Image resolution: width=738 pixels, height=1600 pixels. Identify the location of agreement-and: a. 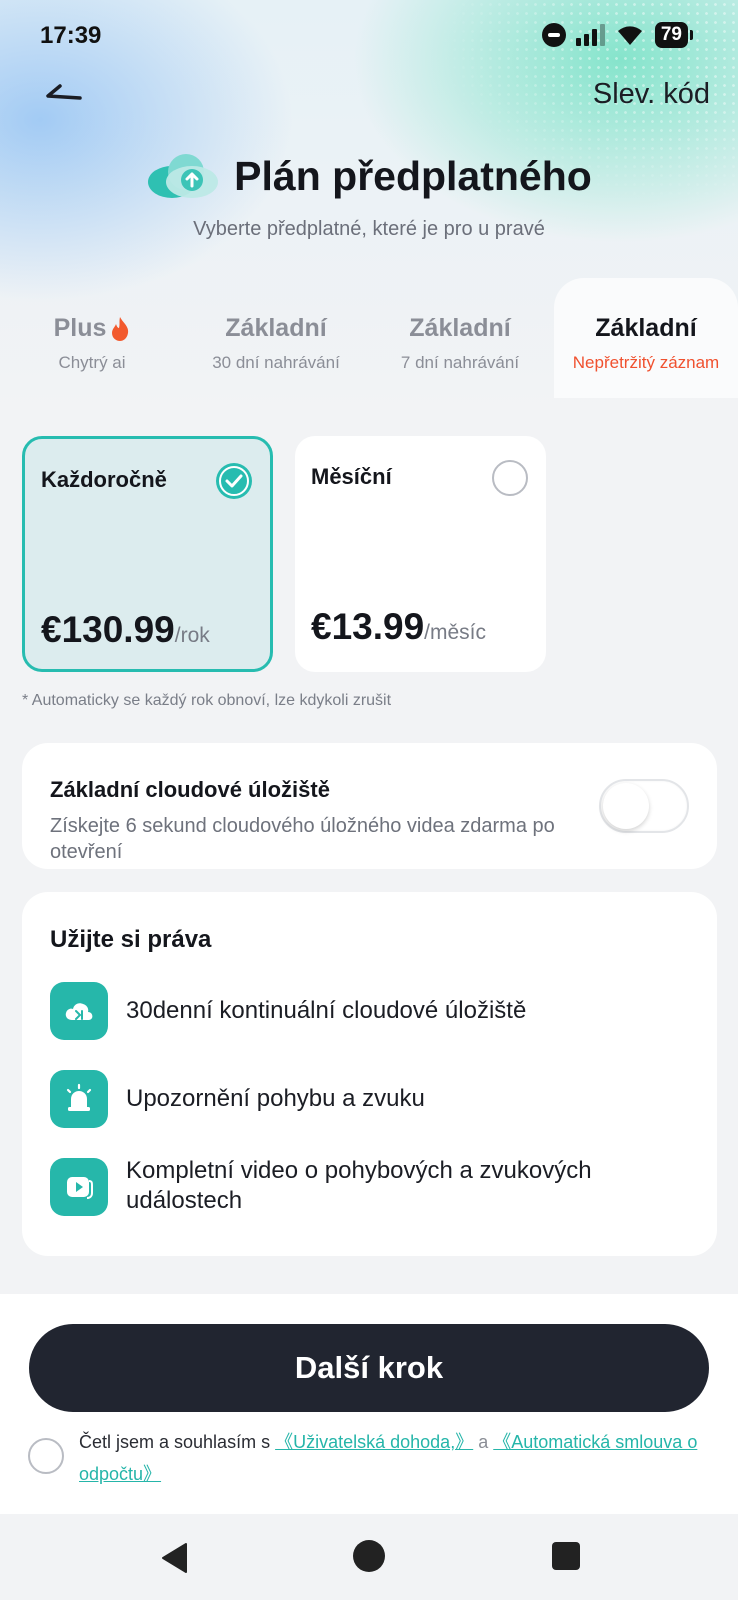
(483, 1442).